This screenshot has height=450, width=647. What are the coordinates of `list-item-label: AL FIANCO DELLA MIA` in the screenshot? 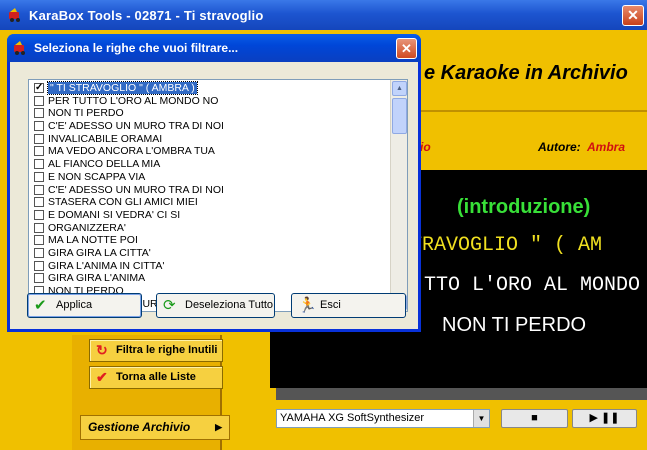 It's located at (104, 164).